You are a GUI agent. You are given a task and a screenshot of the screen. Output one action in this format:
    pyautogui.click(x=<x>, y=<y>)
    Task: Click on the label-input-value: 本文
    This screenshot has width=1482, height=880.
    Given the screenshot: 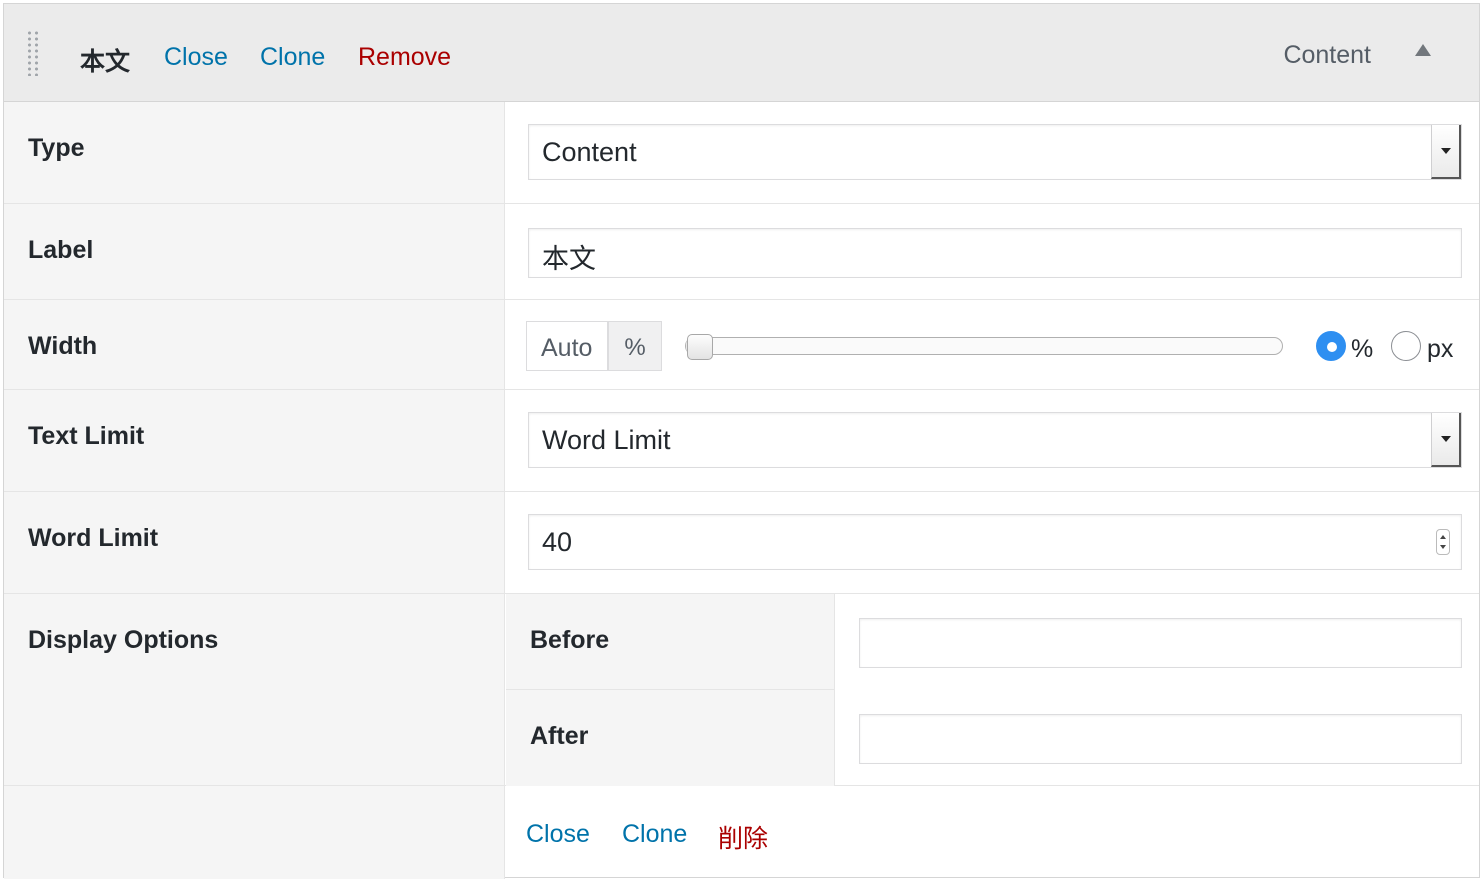 What is the action you would take?
    pyautogui.click(x=569, y=259)
    